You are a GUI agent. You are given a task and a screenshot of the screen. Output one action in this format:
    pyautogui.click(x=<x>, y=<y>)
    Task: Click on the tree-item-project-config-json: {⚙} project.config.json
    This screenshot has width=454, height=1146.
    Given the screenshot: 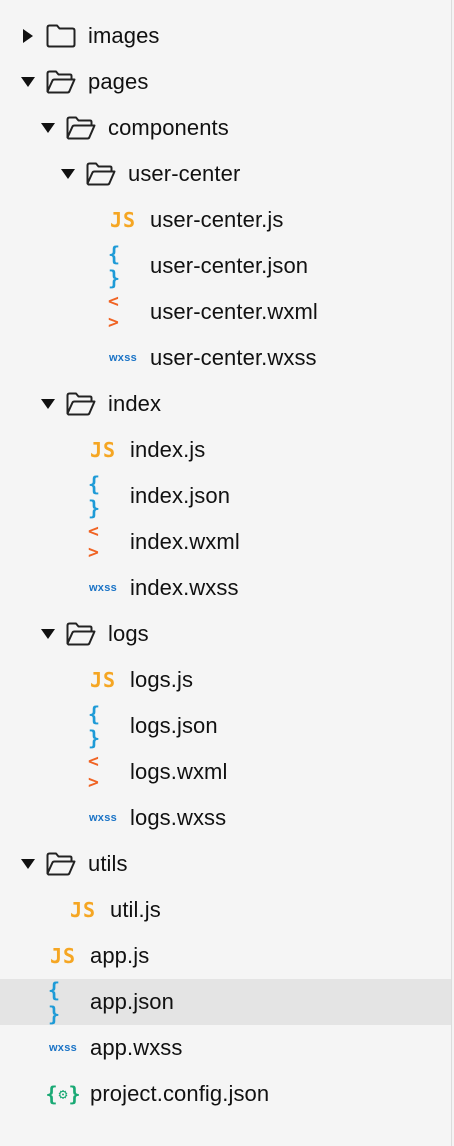 What is the action you would take?
    pyautogui.click(x=225, y=1094)
    